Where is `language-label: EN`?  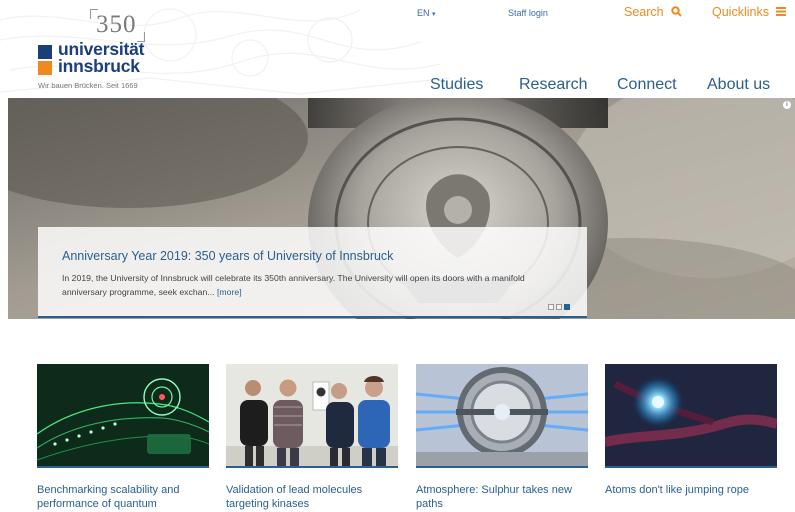 language-label: EN is located at coordinates (423, 13).